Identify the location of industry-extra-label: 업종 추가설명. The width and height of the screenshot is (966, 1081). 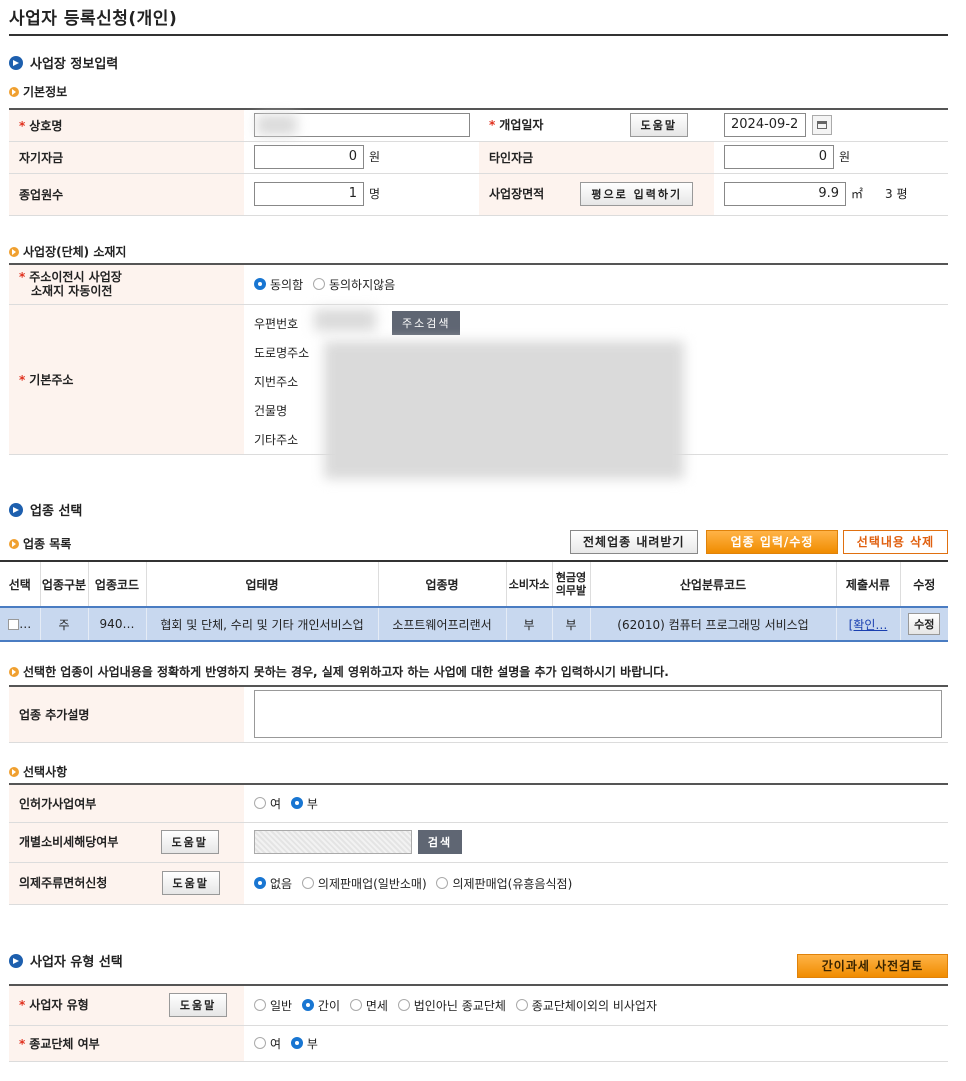
(126, 714).